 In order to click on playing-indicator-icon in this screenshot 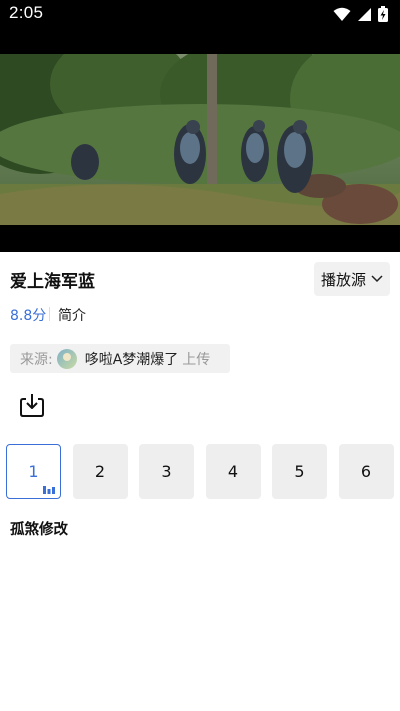, I will do `click(49, 490)`.